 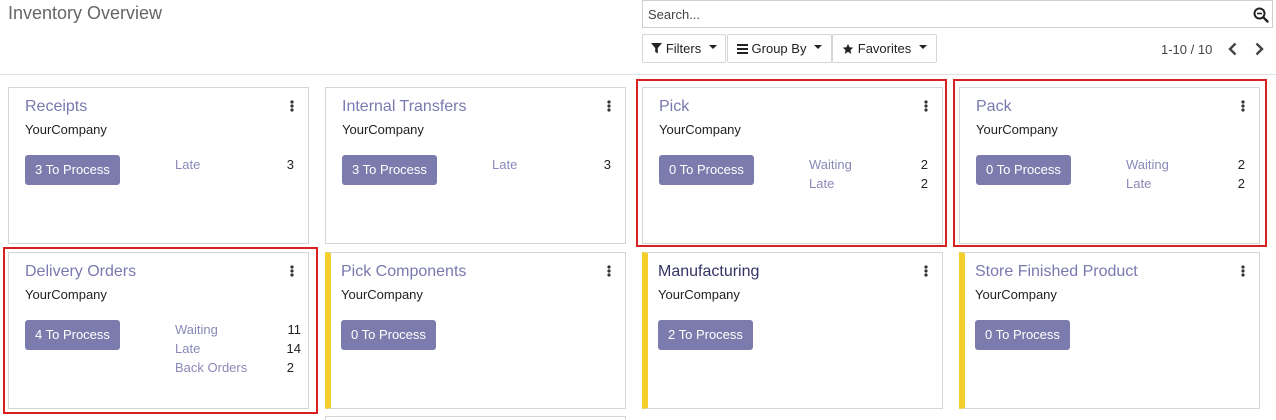 I want to click on operation-card: Receipts YourCompany 3 To Process Late 3, so click(x=158, y=165).